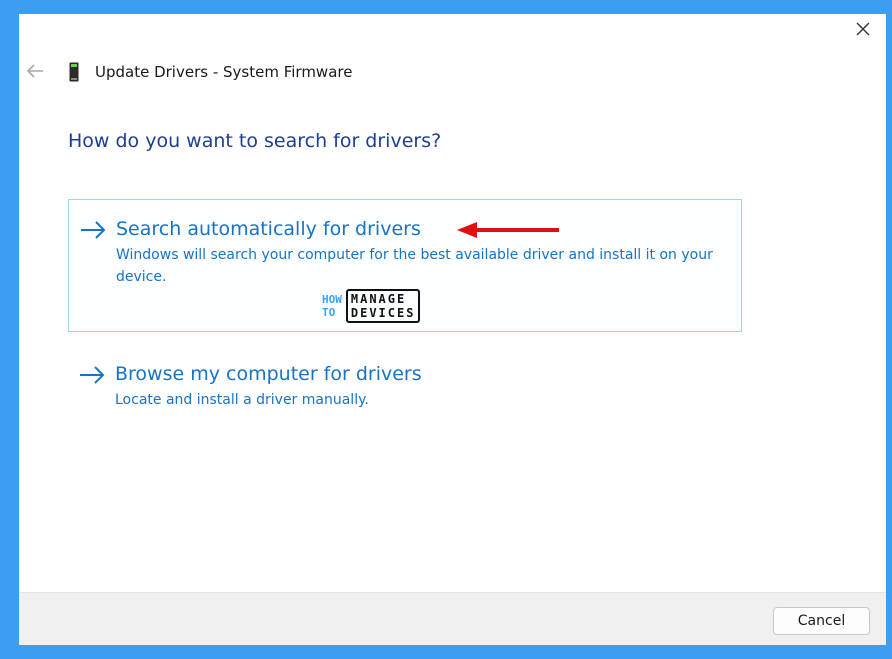 The image size is (892, 659). I want to click on watermark-logo: HOW TO MANAGE DEVICES, so click(371, 306).